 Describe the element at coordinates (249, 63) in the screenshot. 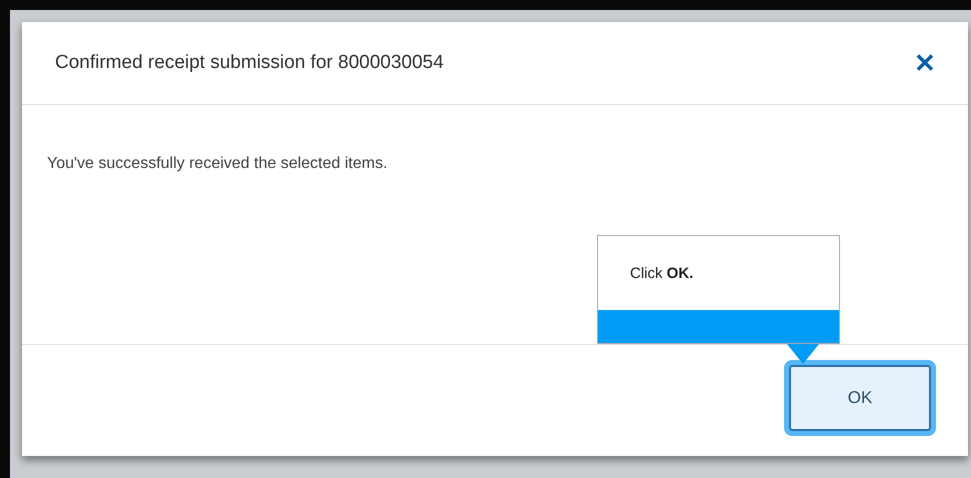

I see `dialog-title: Confirmed receipt submission for 8000030054` at that location.